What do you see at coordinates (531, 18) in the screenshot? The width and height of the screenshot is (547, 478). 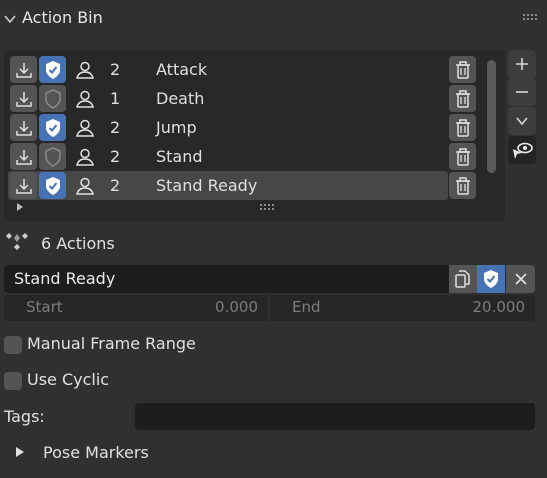 I see `drag-grip-icon` at bounding box center [531, 18].